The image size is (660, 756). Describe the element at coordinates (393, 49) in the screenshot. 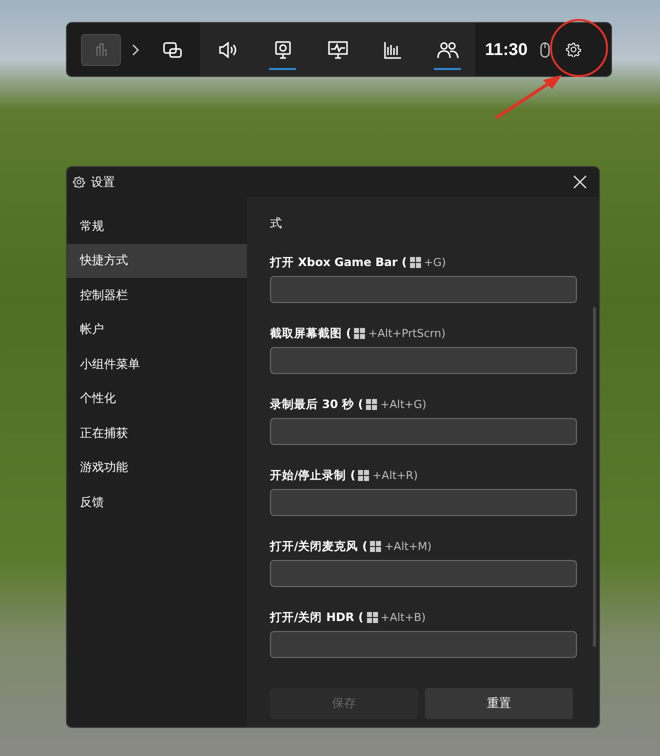

I see `bar-chart-icon` at that location.